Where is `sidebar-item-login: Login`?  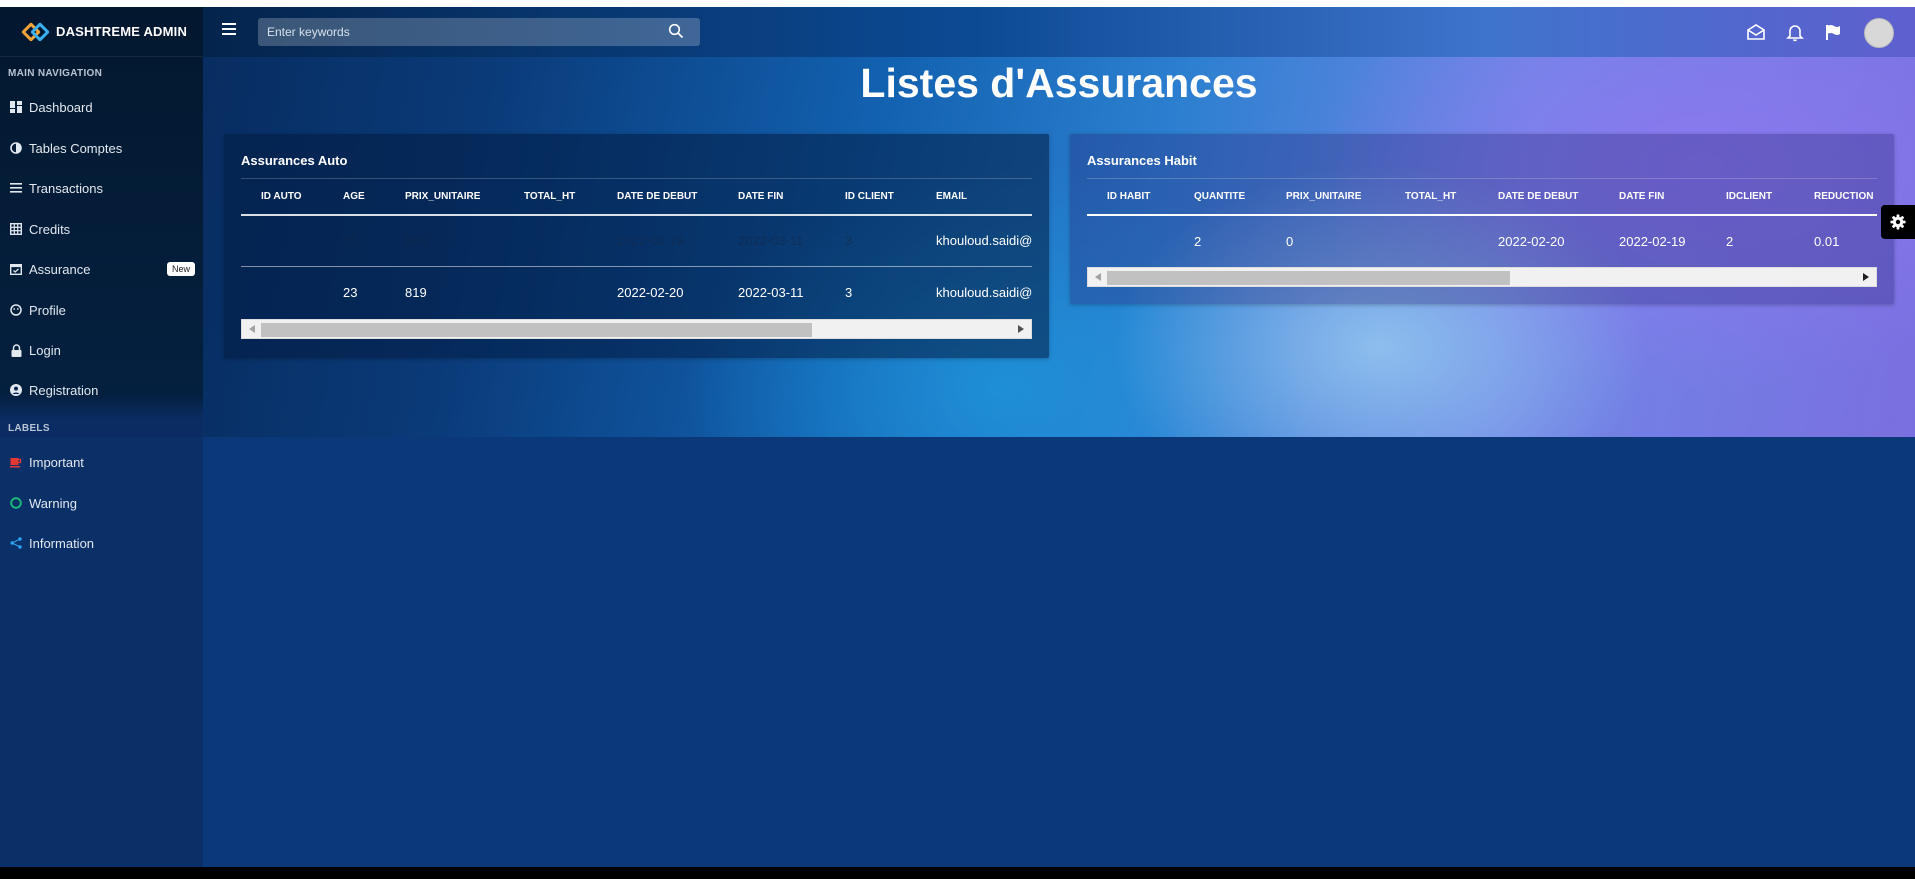 sidebar-item-login: Login is located at coordinates (101, 350).